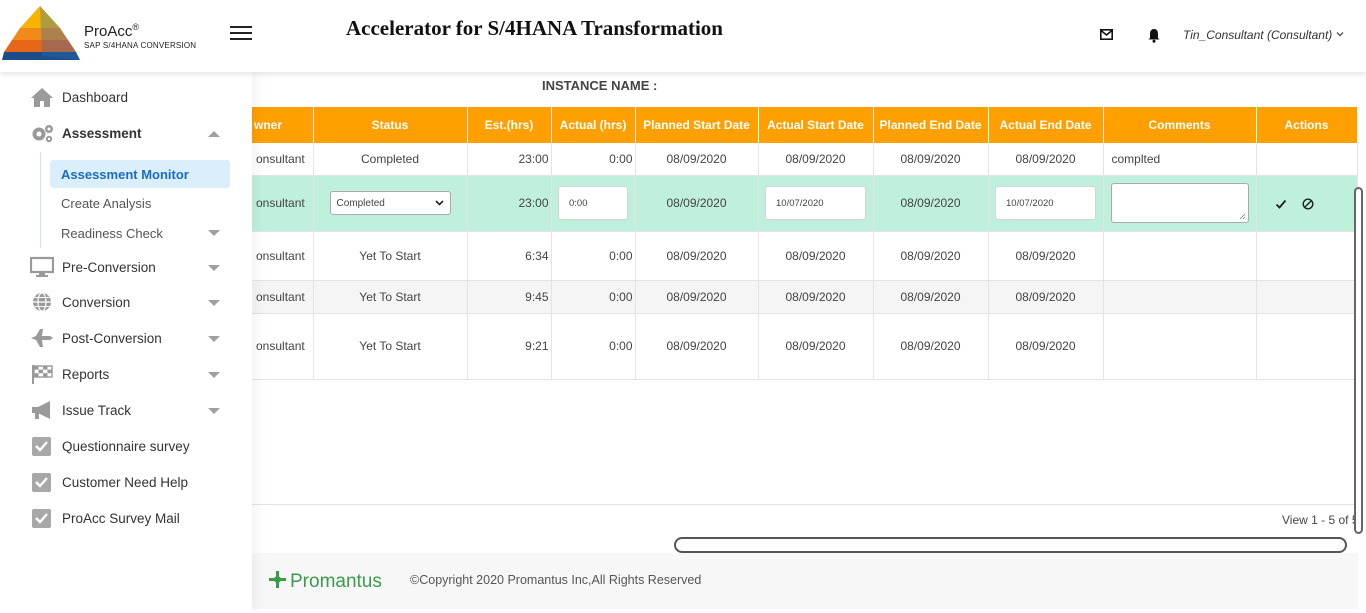  Describe the element at coordinates (126, 338) in the screenshot. I see `sidebar-item-post-conversion: Post-Conversion` at that location.